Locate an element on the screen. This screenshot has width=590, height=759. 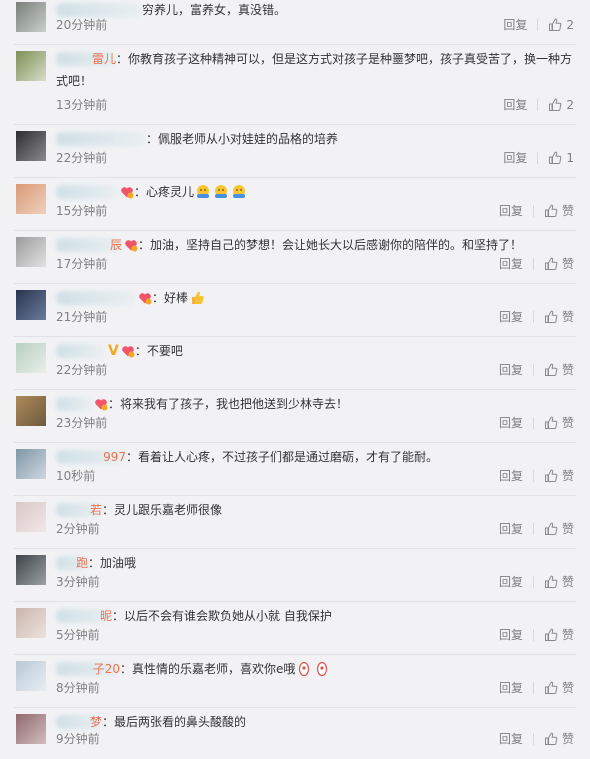
comment-meta: 20分钟前 回复 2 is located at coordinates (315, 25).